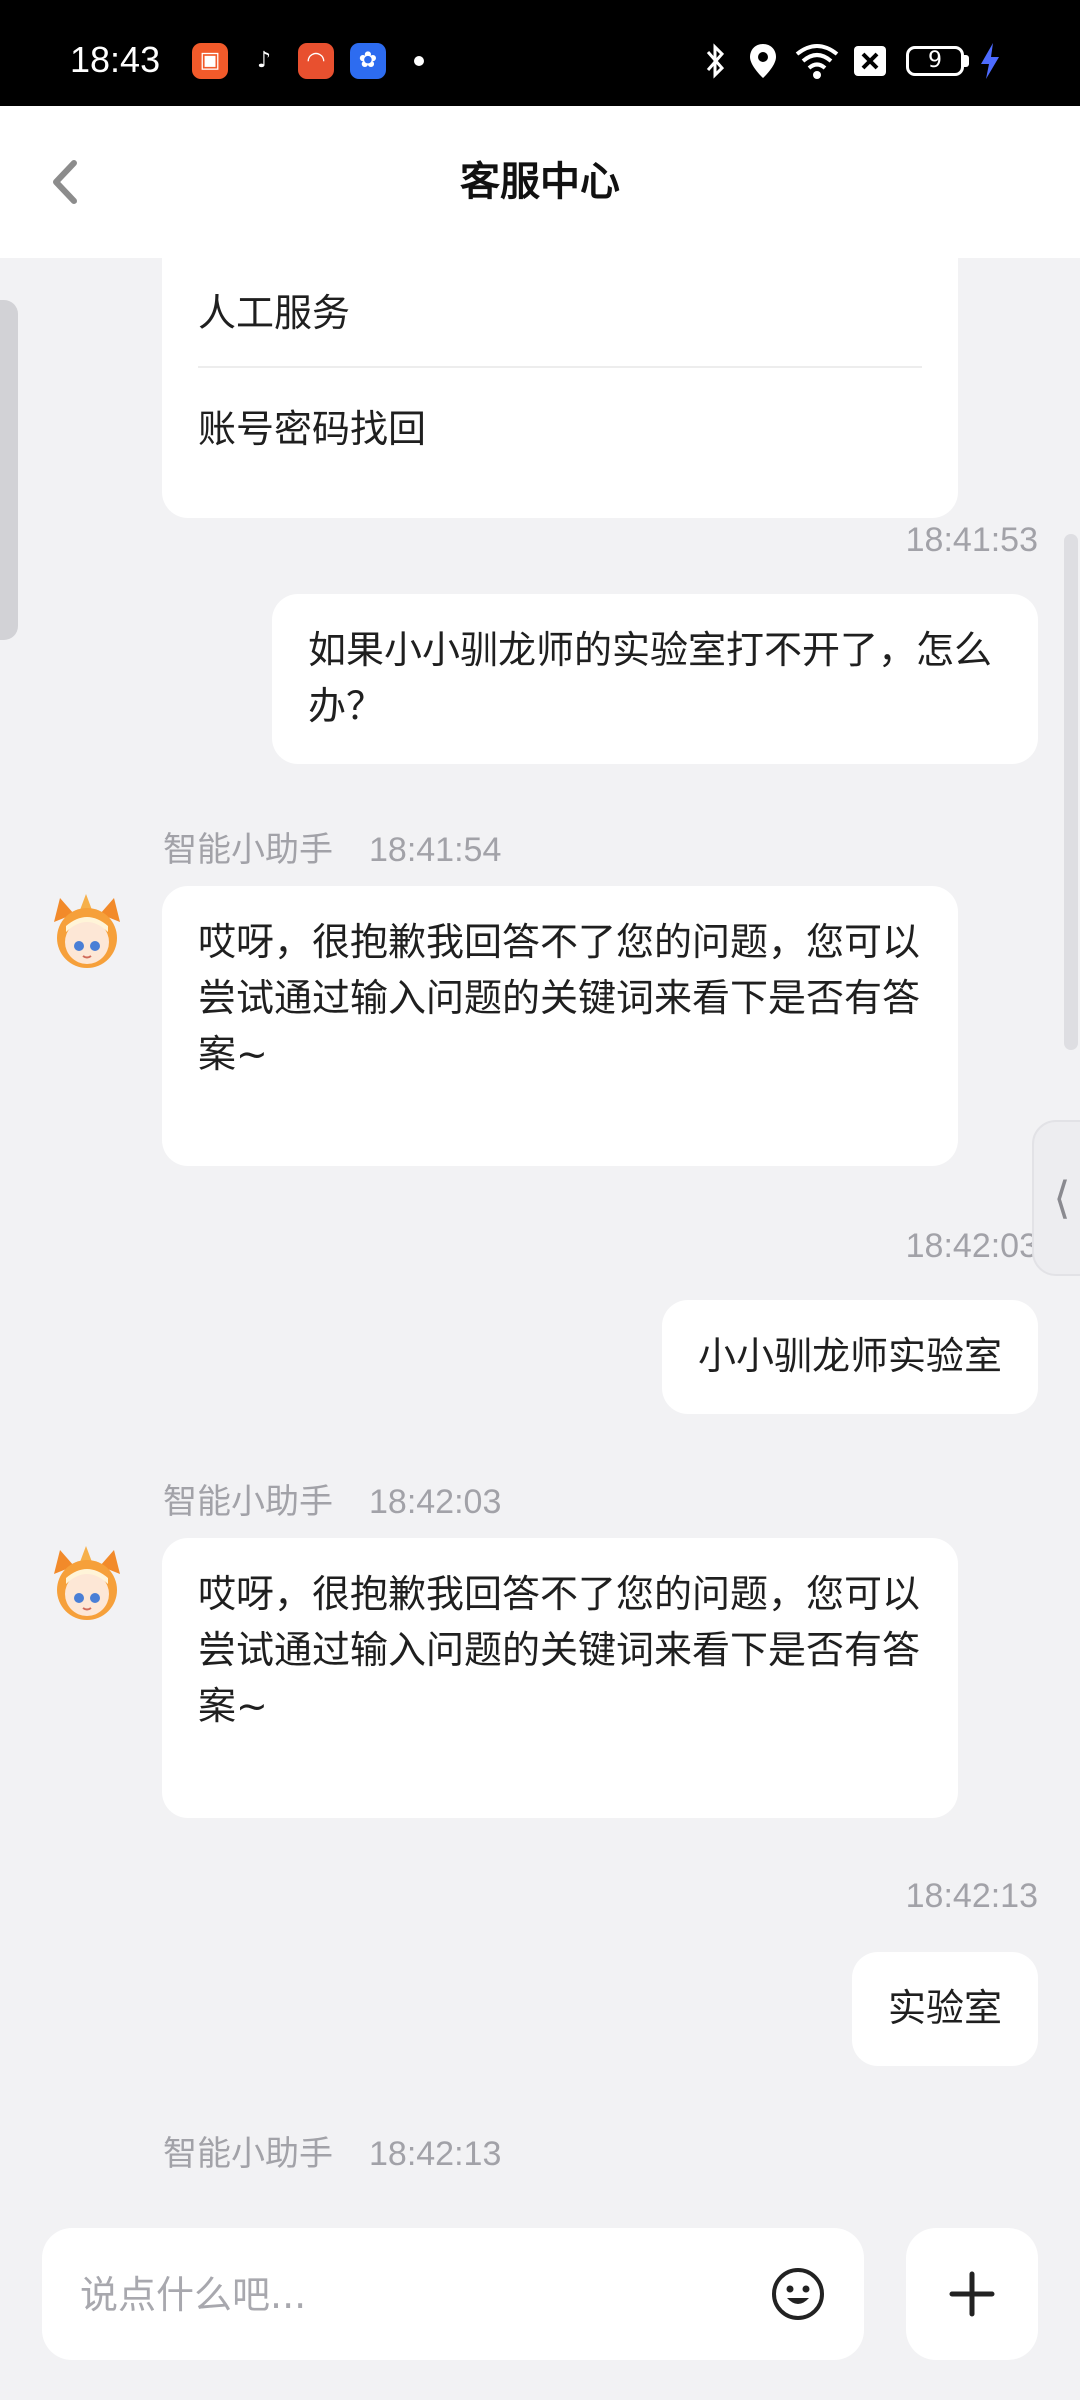  Describe the element at coordinates (870, 61) in the screenshot. I see `sim-blocked-icon` at that location.